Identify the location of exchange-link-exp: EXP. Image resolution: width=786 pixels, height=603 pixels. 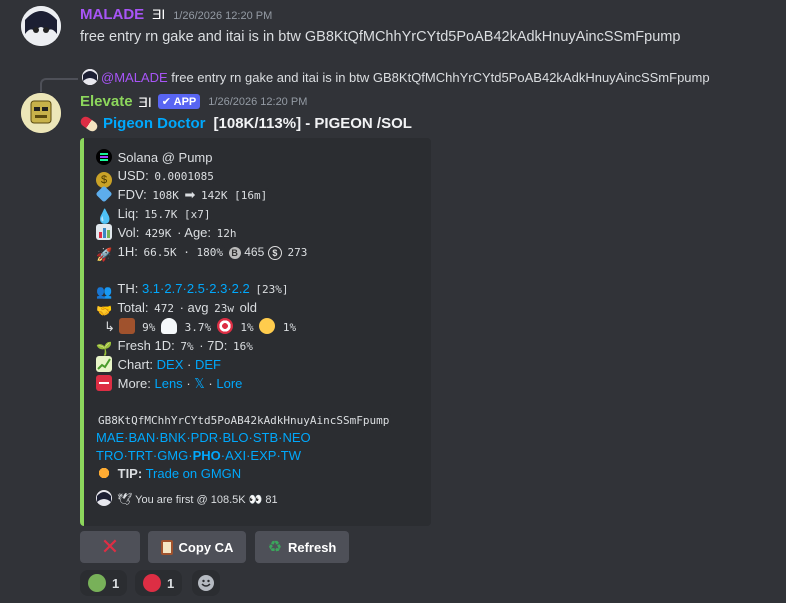
(263, 455).